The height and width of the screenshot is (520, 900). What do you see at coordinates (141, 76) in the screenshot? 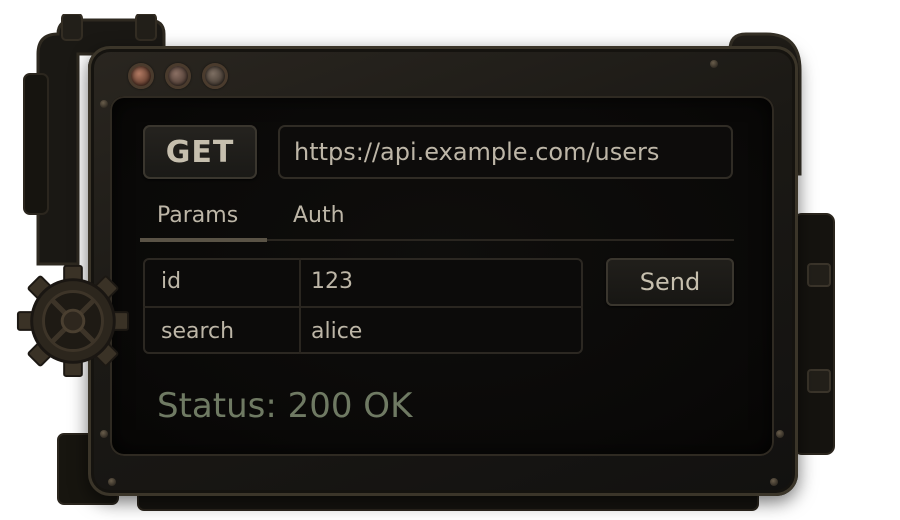
I see `red-light-icon` at bounding box center [141, 76].